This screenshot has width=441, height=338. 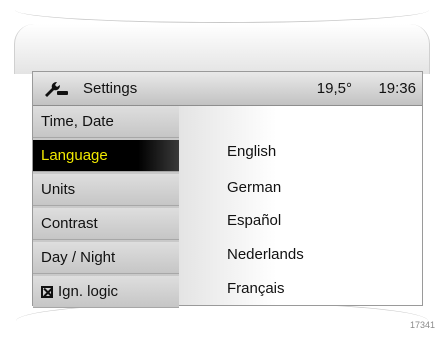 I want to click on menu-item-day-night: Day / Night, so click(x=106, y=258).